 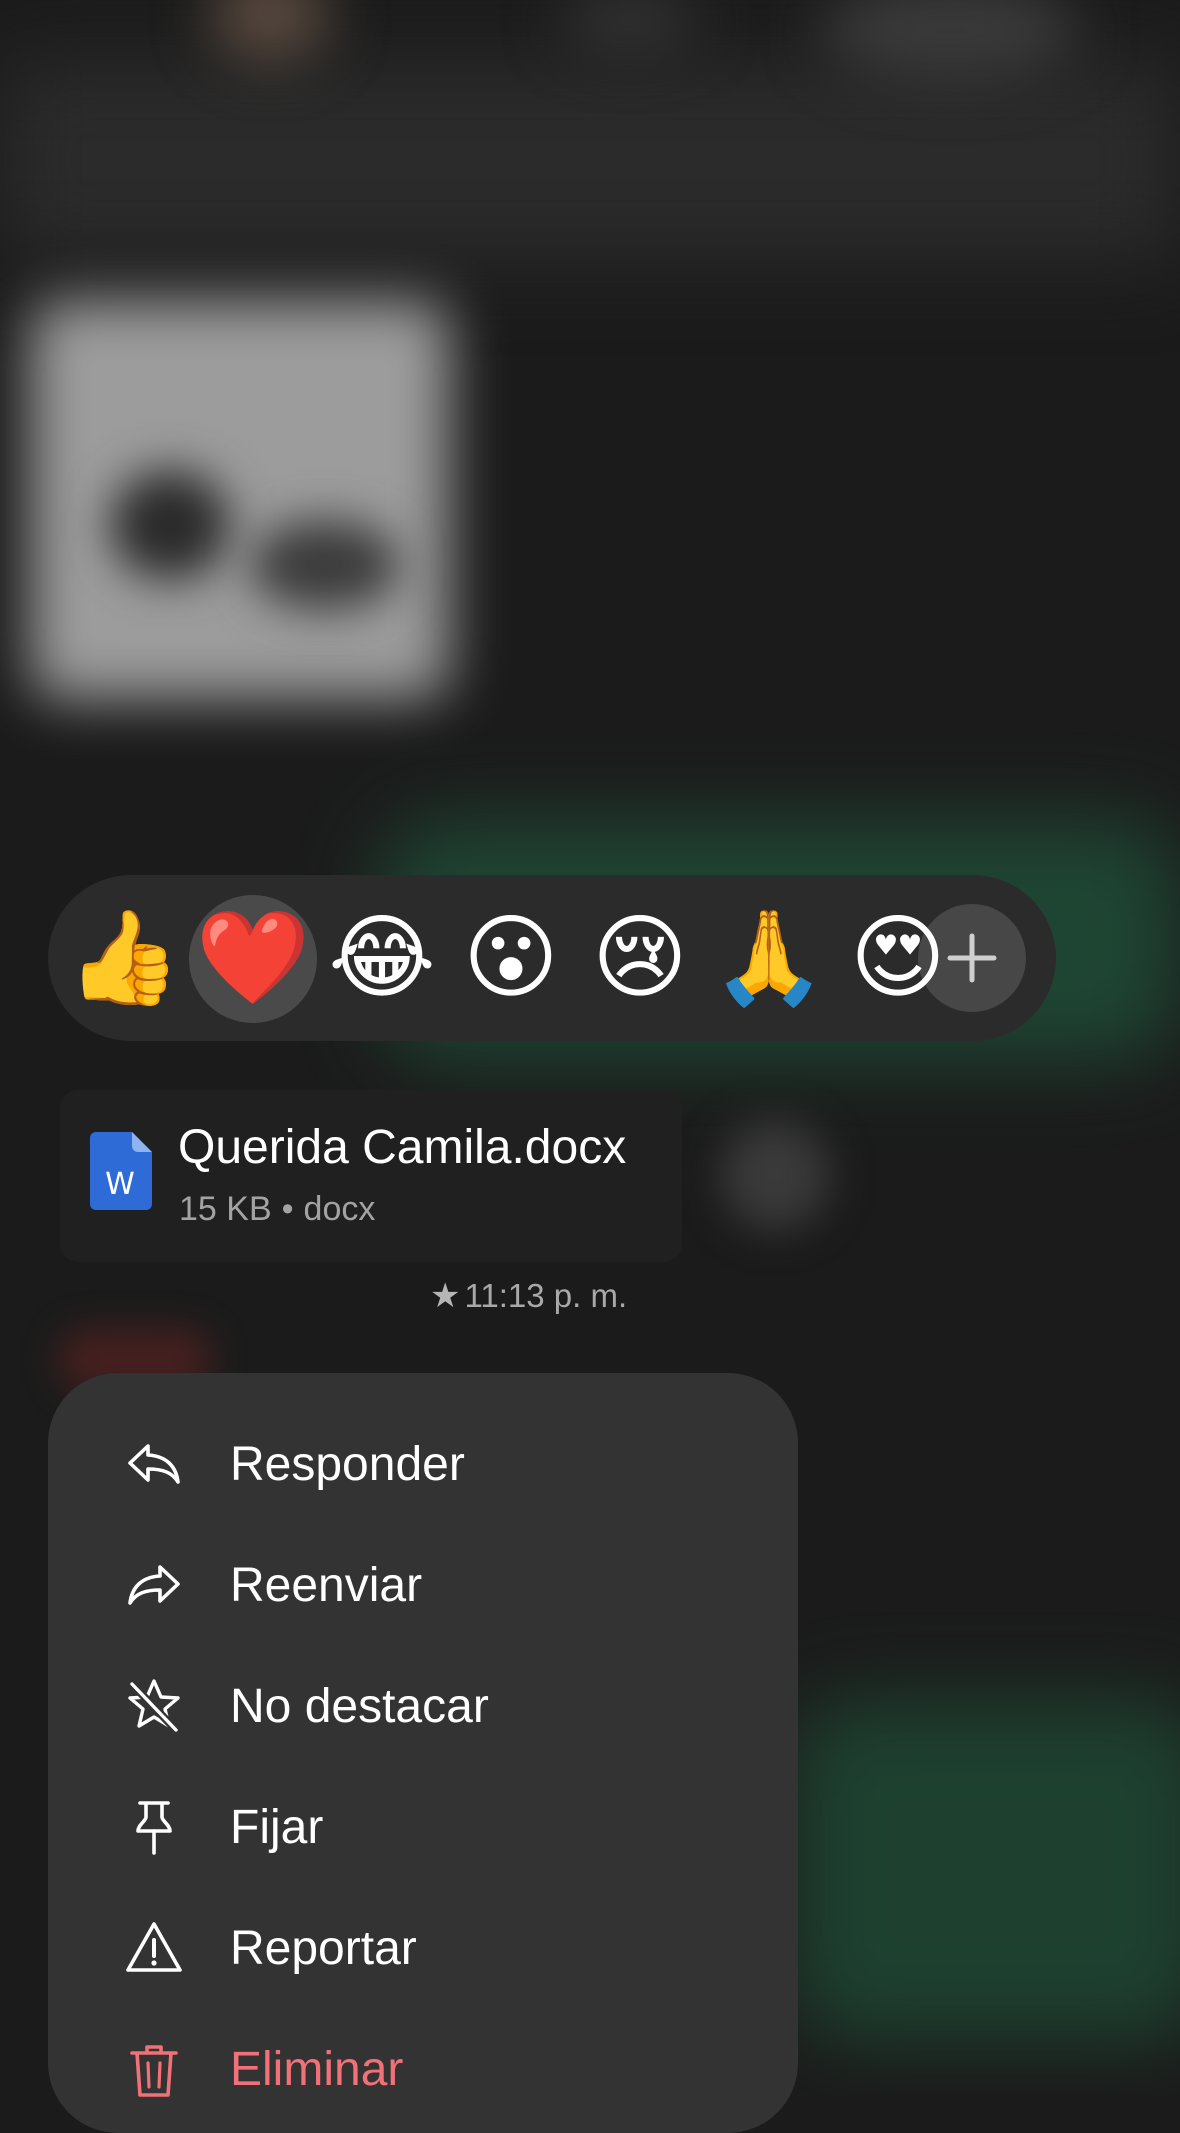 What do you see at coordinates (154, 2071) in the screenshot?
I see `trash-icon` at bounding box center [154, 2071].